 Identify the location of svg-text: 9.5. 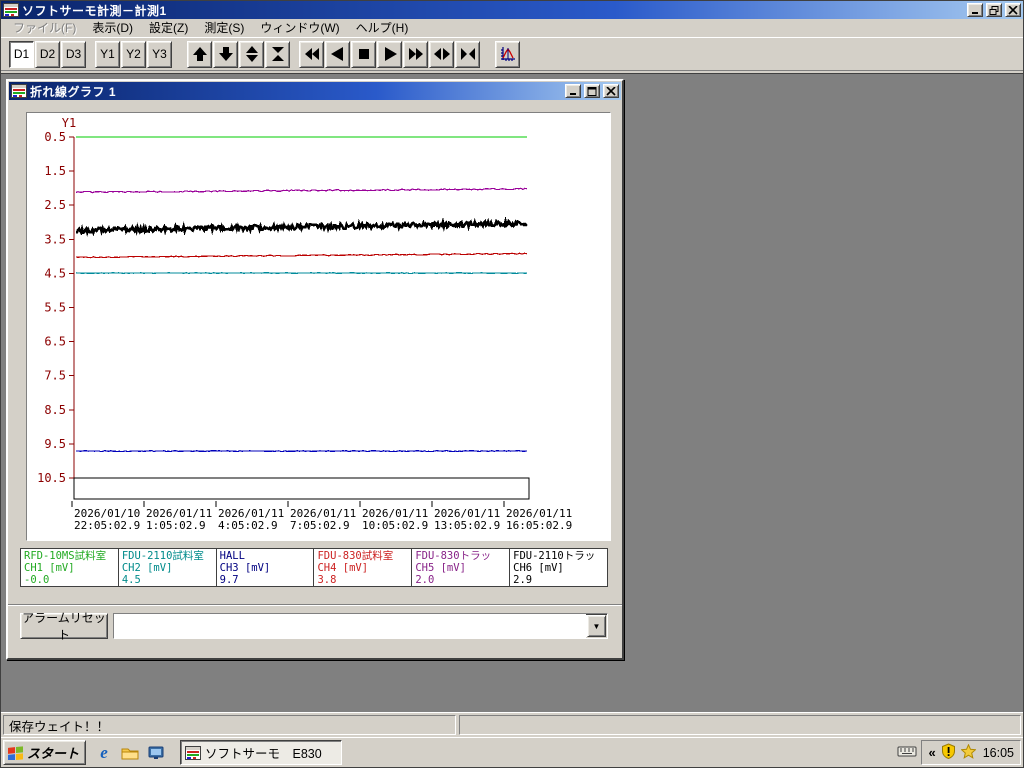
(55, 444).